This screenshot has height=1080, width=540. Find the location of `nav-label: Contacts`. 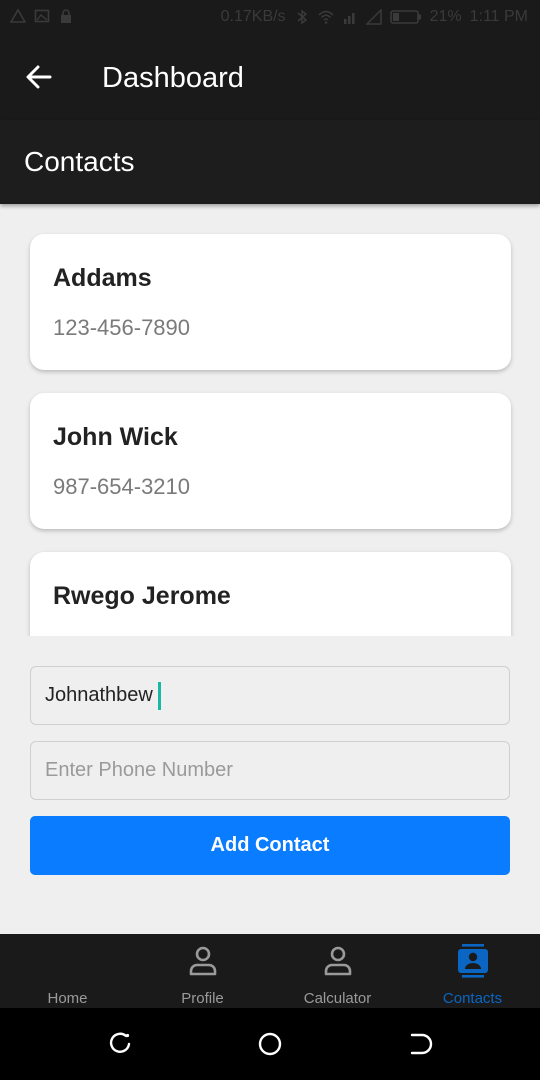

nav-label: Contacts is located at coordinates (472, 998).